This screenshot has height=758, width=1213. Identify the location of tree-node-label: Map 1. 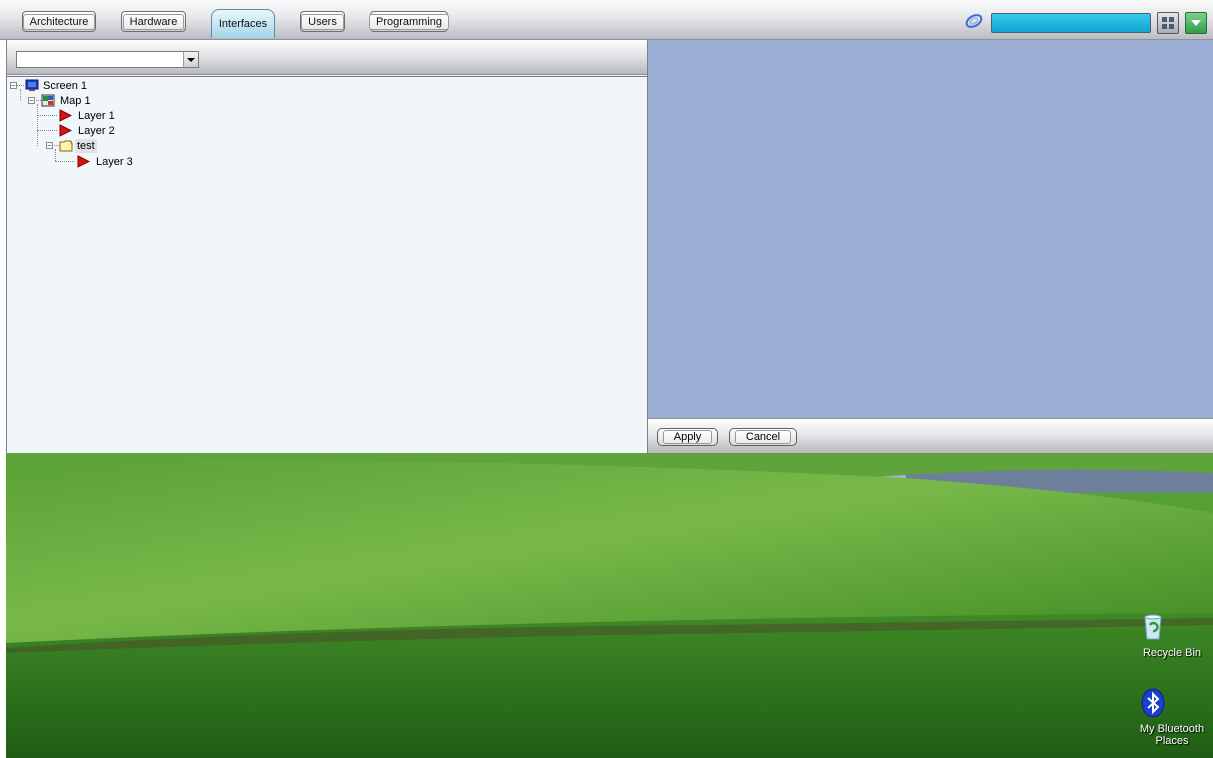
(75, 101).